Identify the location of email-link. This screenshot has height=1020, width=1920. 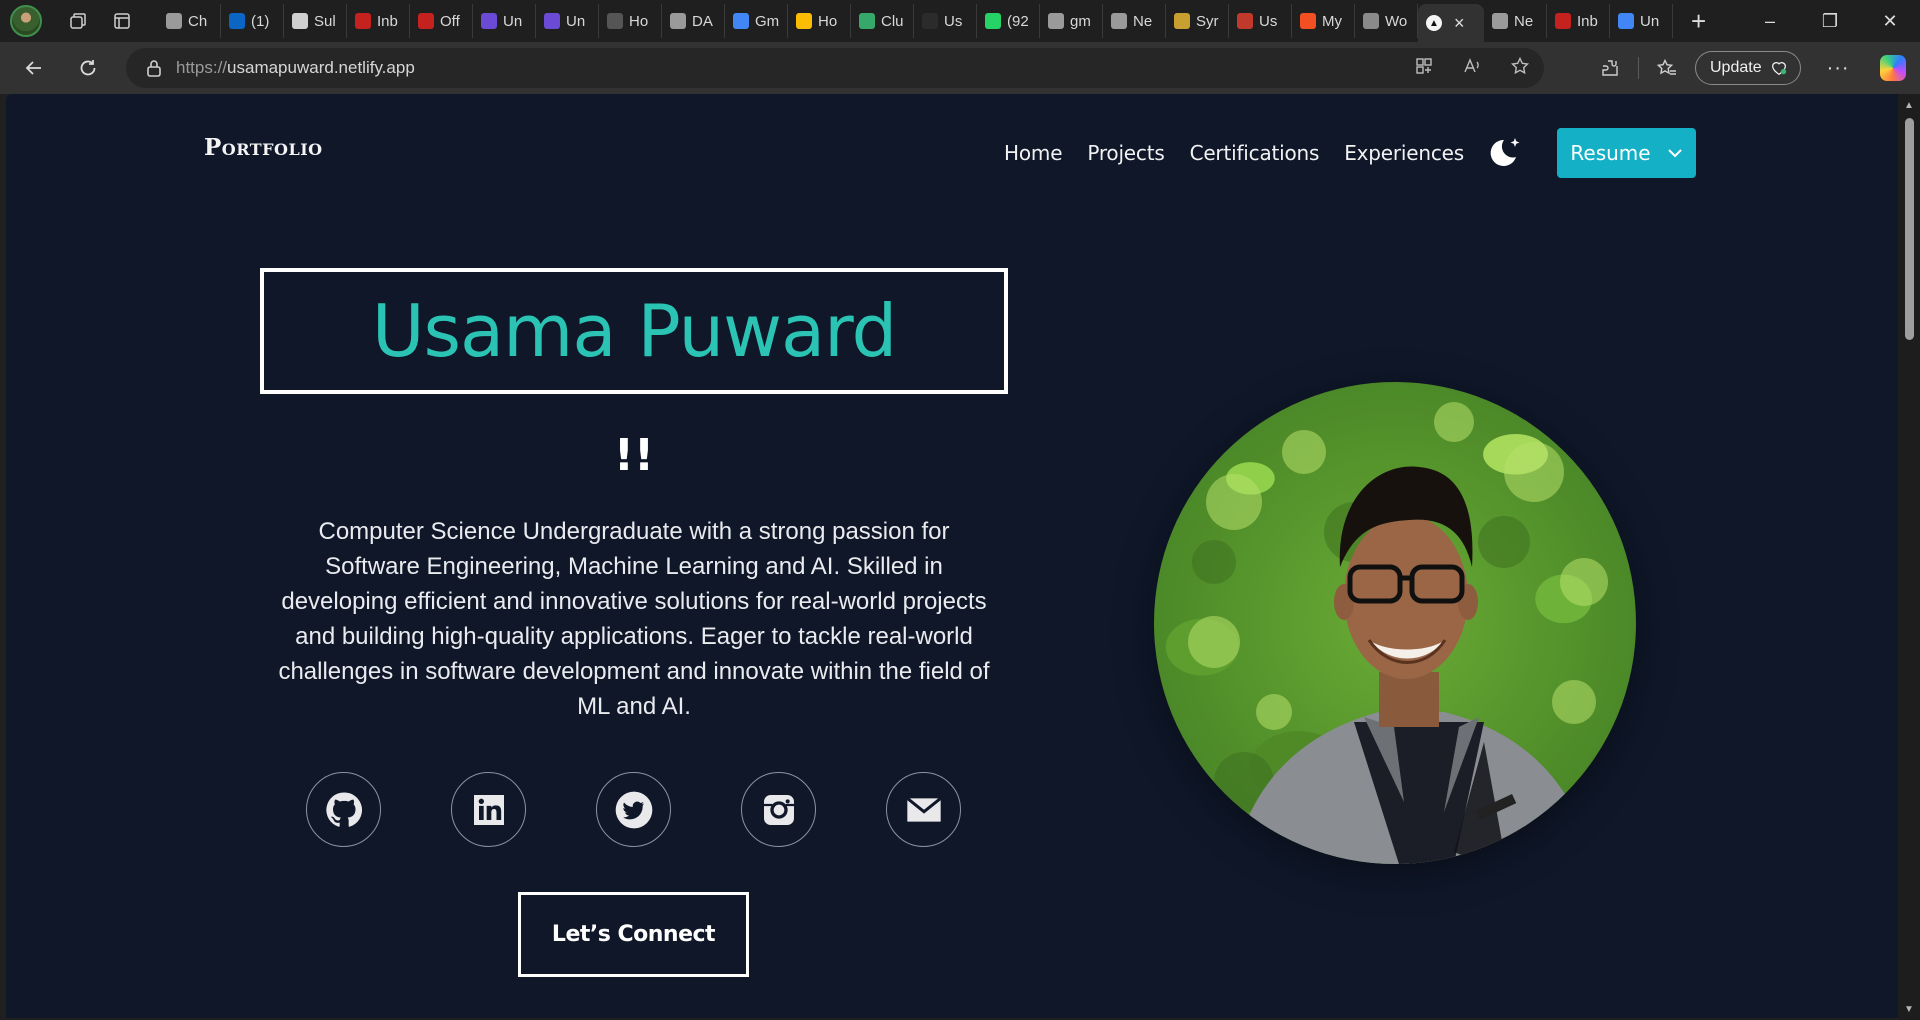
(923, 809).